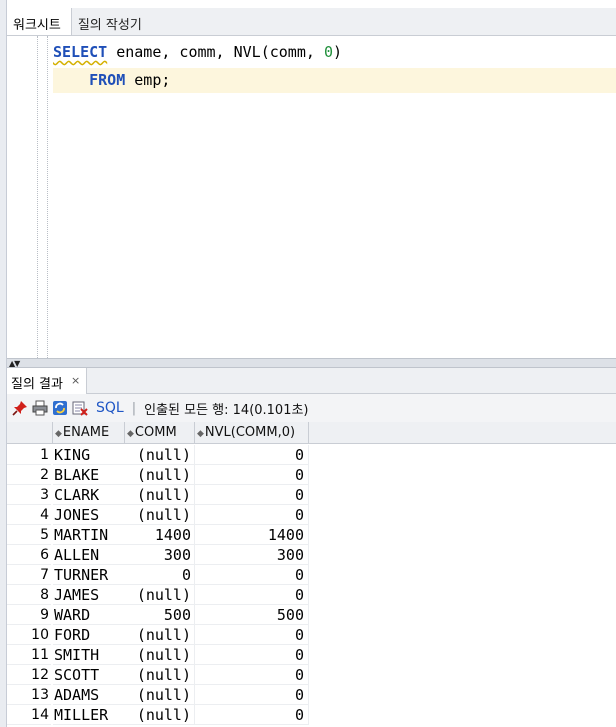 The height and width of the screenshot is (727, 616). I want to click on column-header-nvl: ◆NVL(COMM,0), so click(252, 433).